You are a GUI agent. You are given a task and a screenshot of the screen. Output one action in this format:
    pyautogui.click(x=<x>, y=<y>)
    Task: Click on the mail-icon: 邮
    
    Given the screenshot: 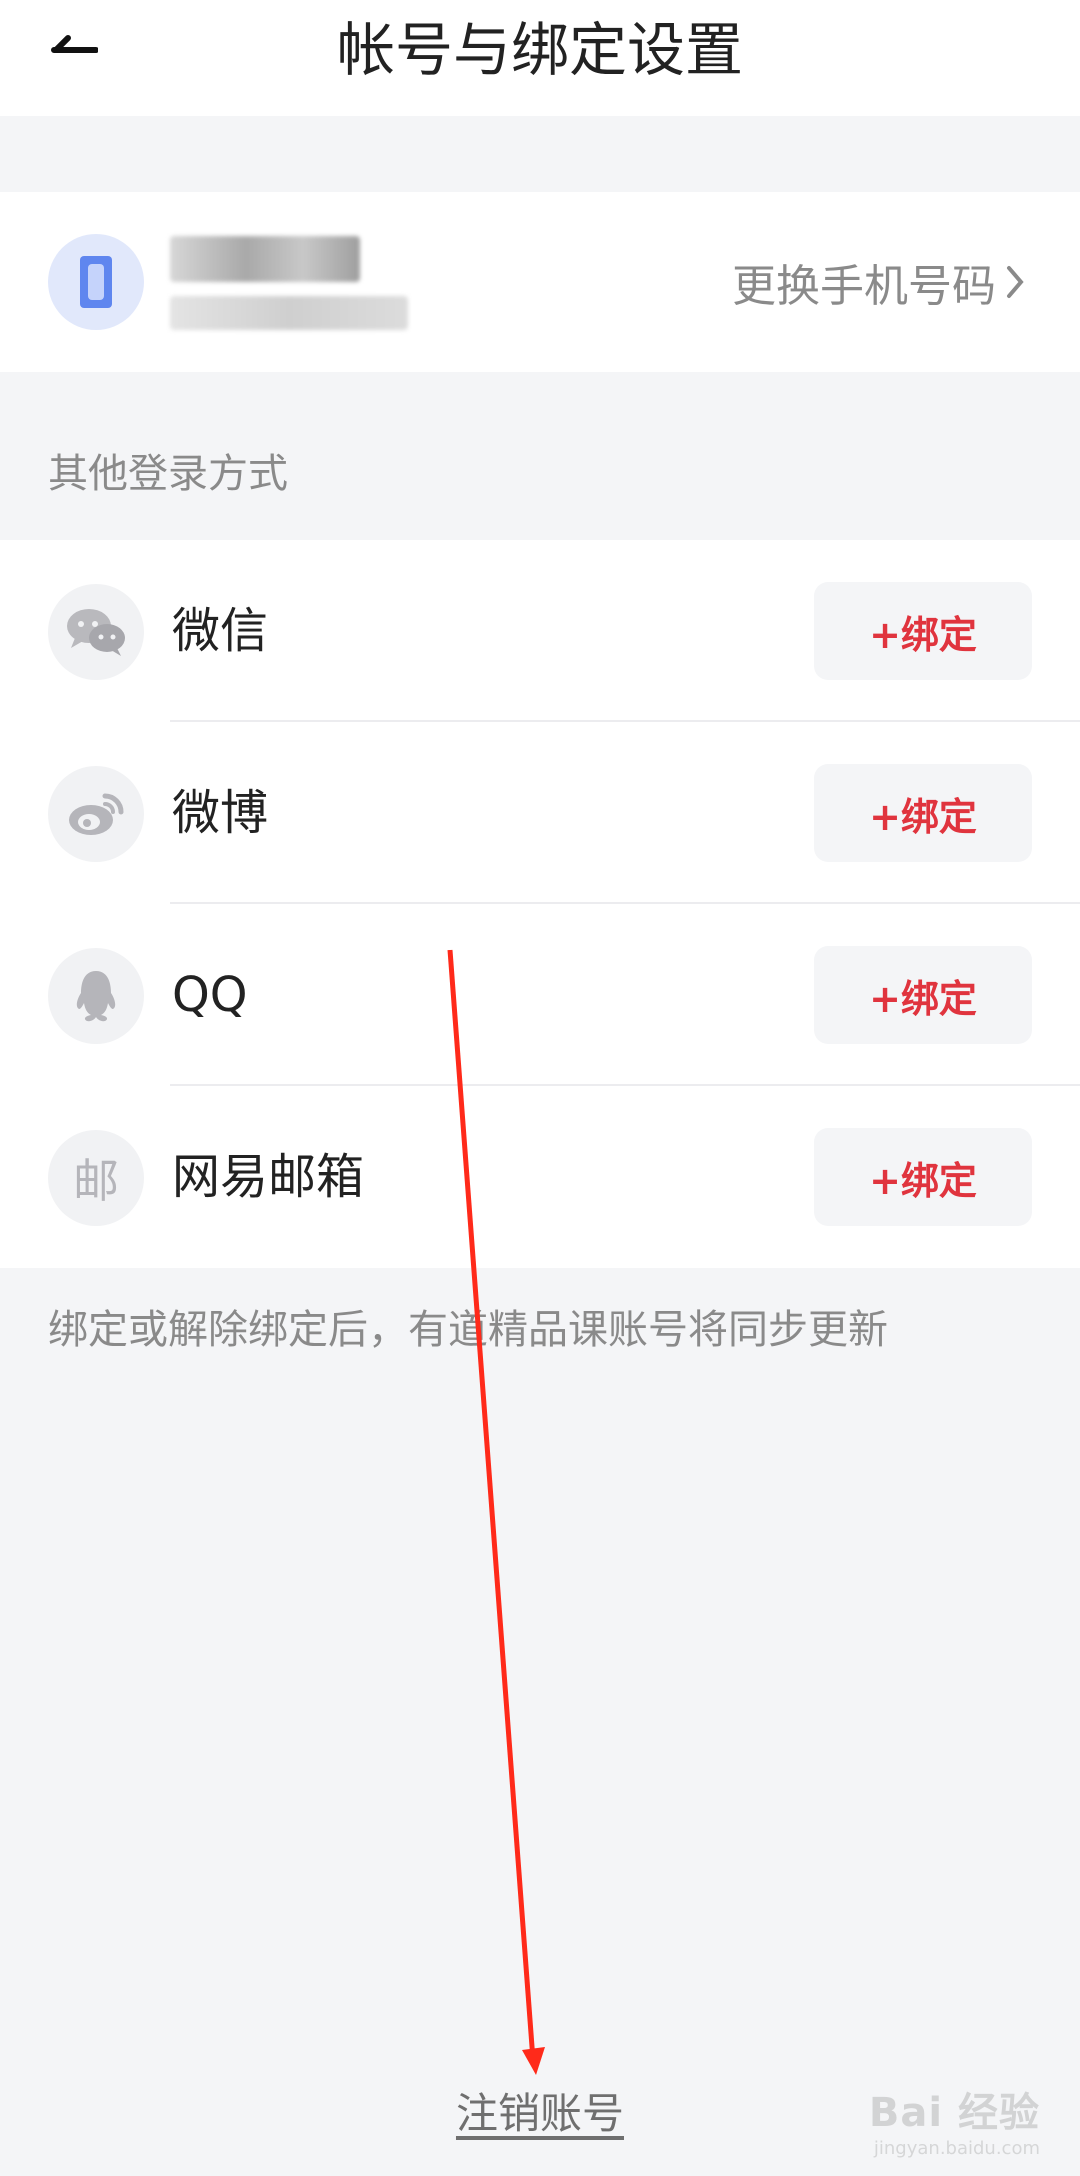 What is the action you would take?
    pyautogui.click(x=96, y=1178)
    